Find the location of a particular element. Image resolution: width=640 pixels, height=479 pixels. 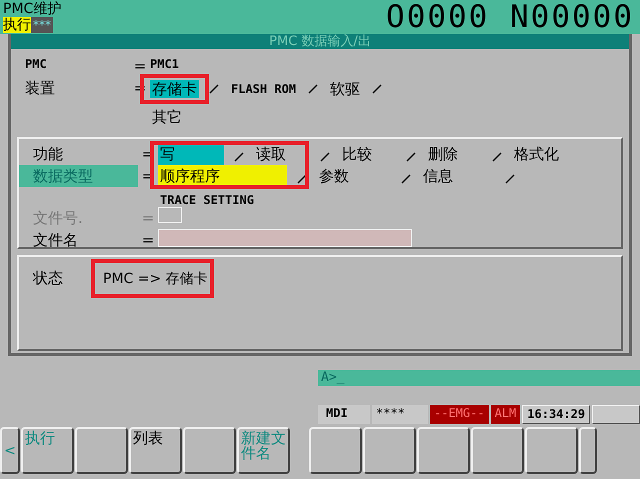

mode-indicator: 执行 is located at coordinates (17, 25).